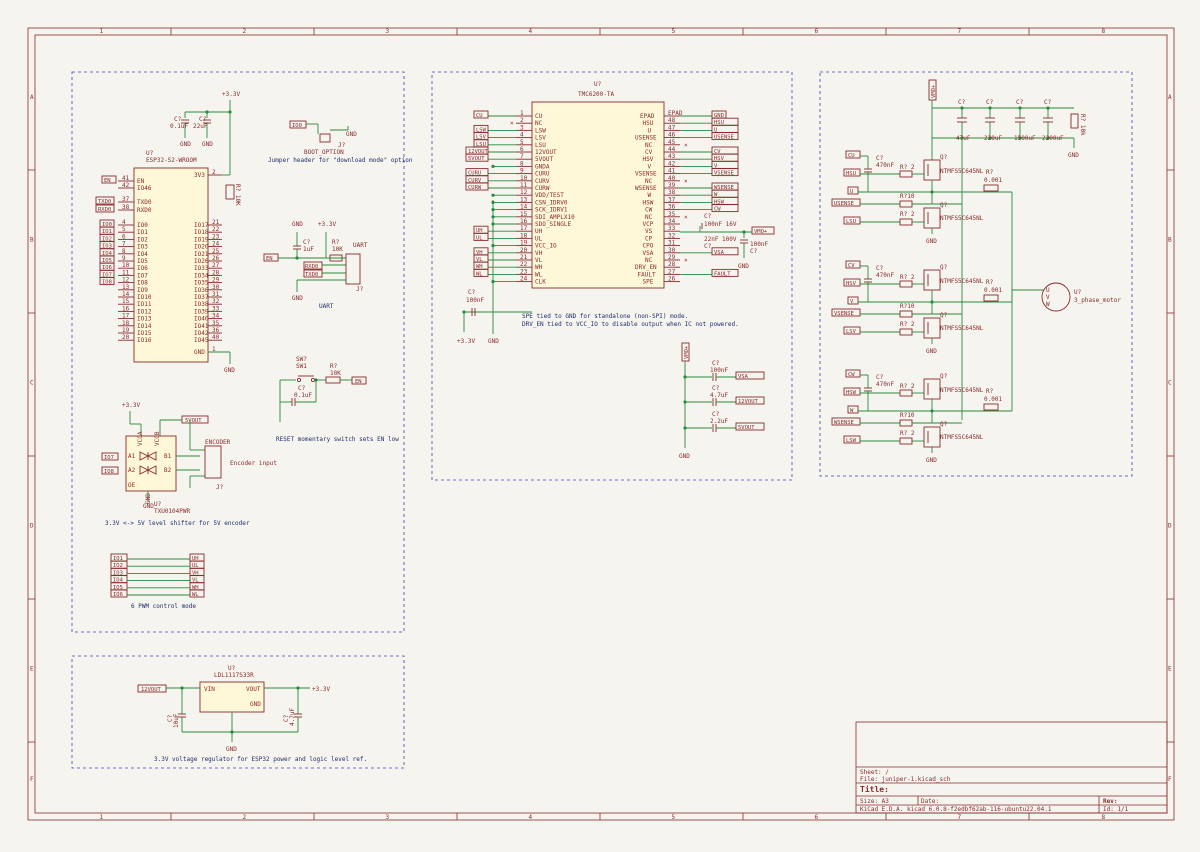  I want to click on reset-value: SW1, so click(301, 366).